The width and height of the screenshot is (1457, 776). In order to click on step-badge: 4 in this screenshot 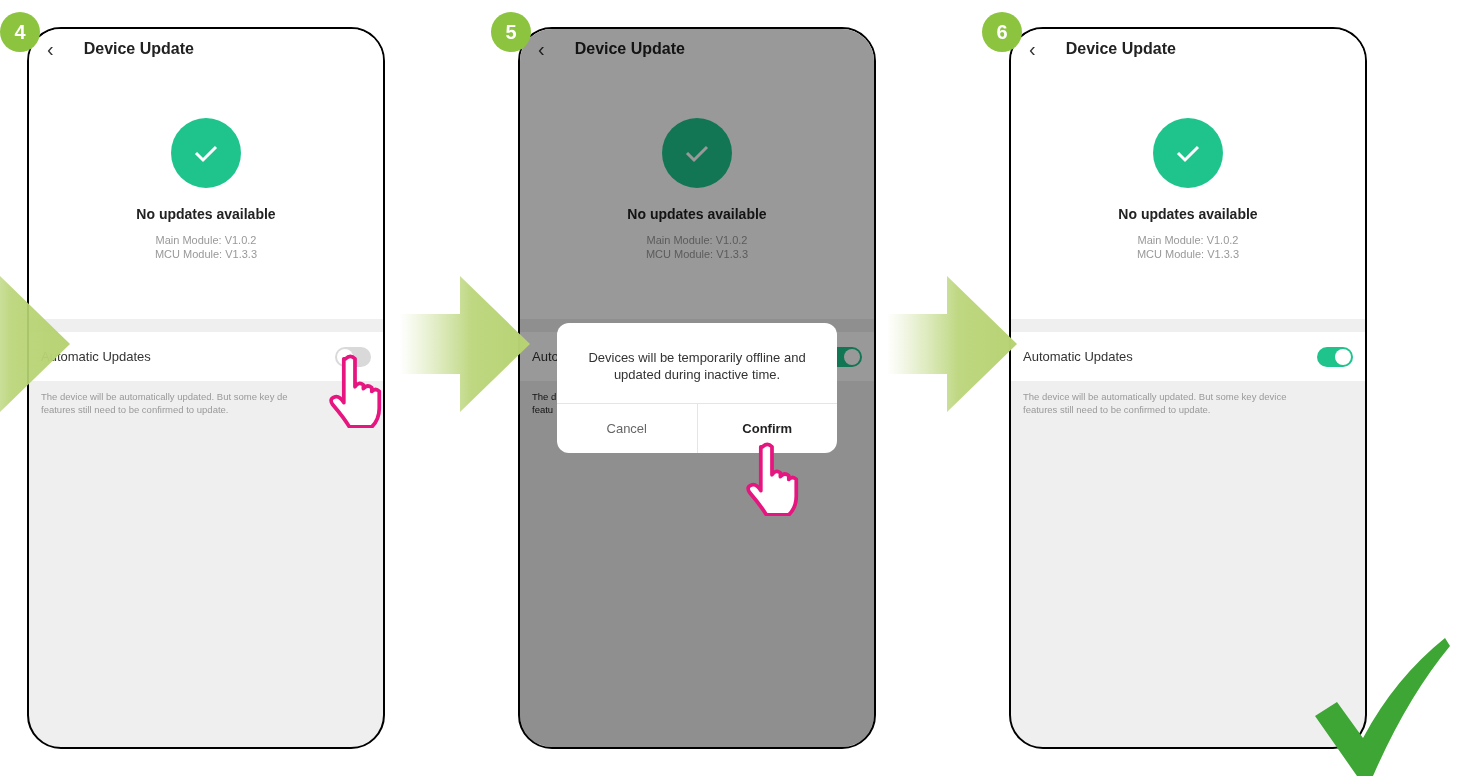, I will do `click(20, 32)`.